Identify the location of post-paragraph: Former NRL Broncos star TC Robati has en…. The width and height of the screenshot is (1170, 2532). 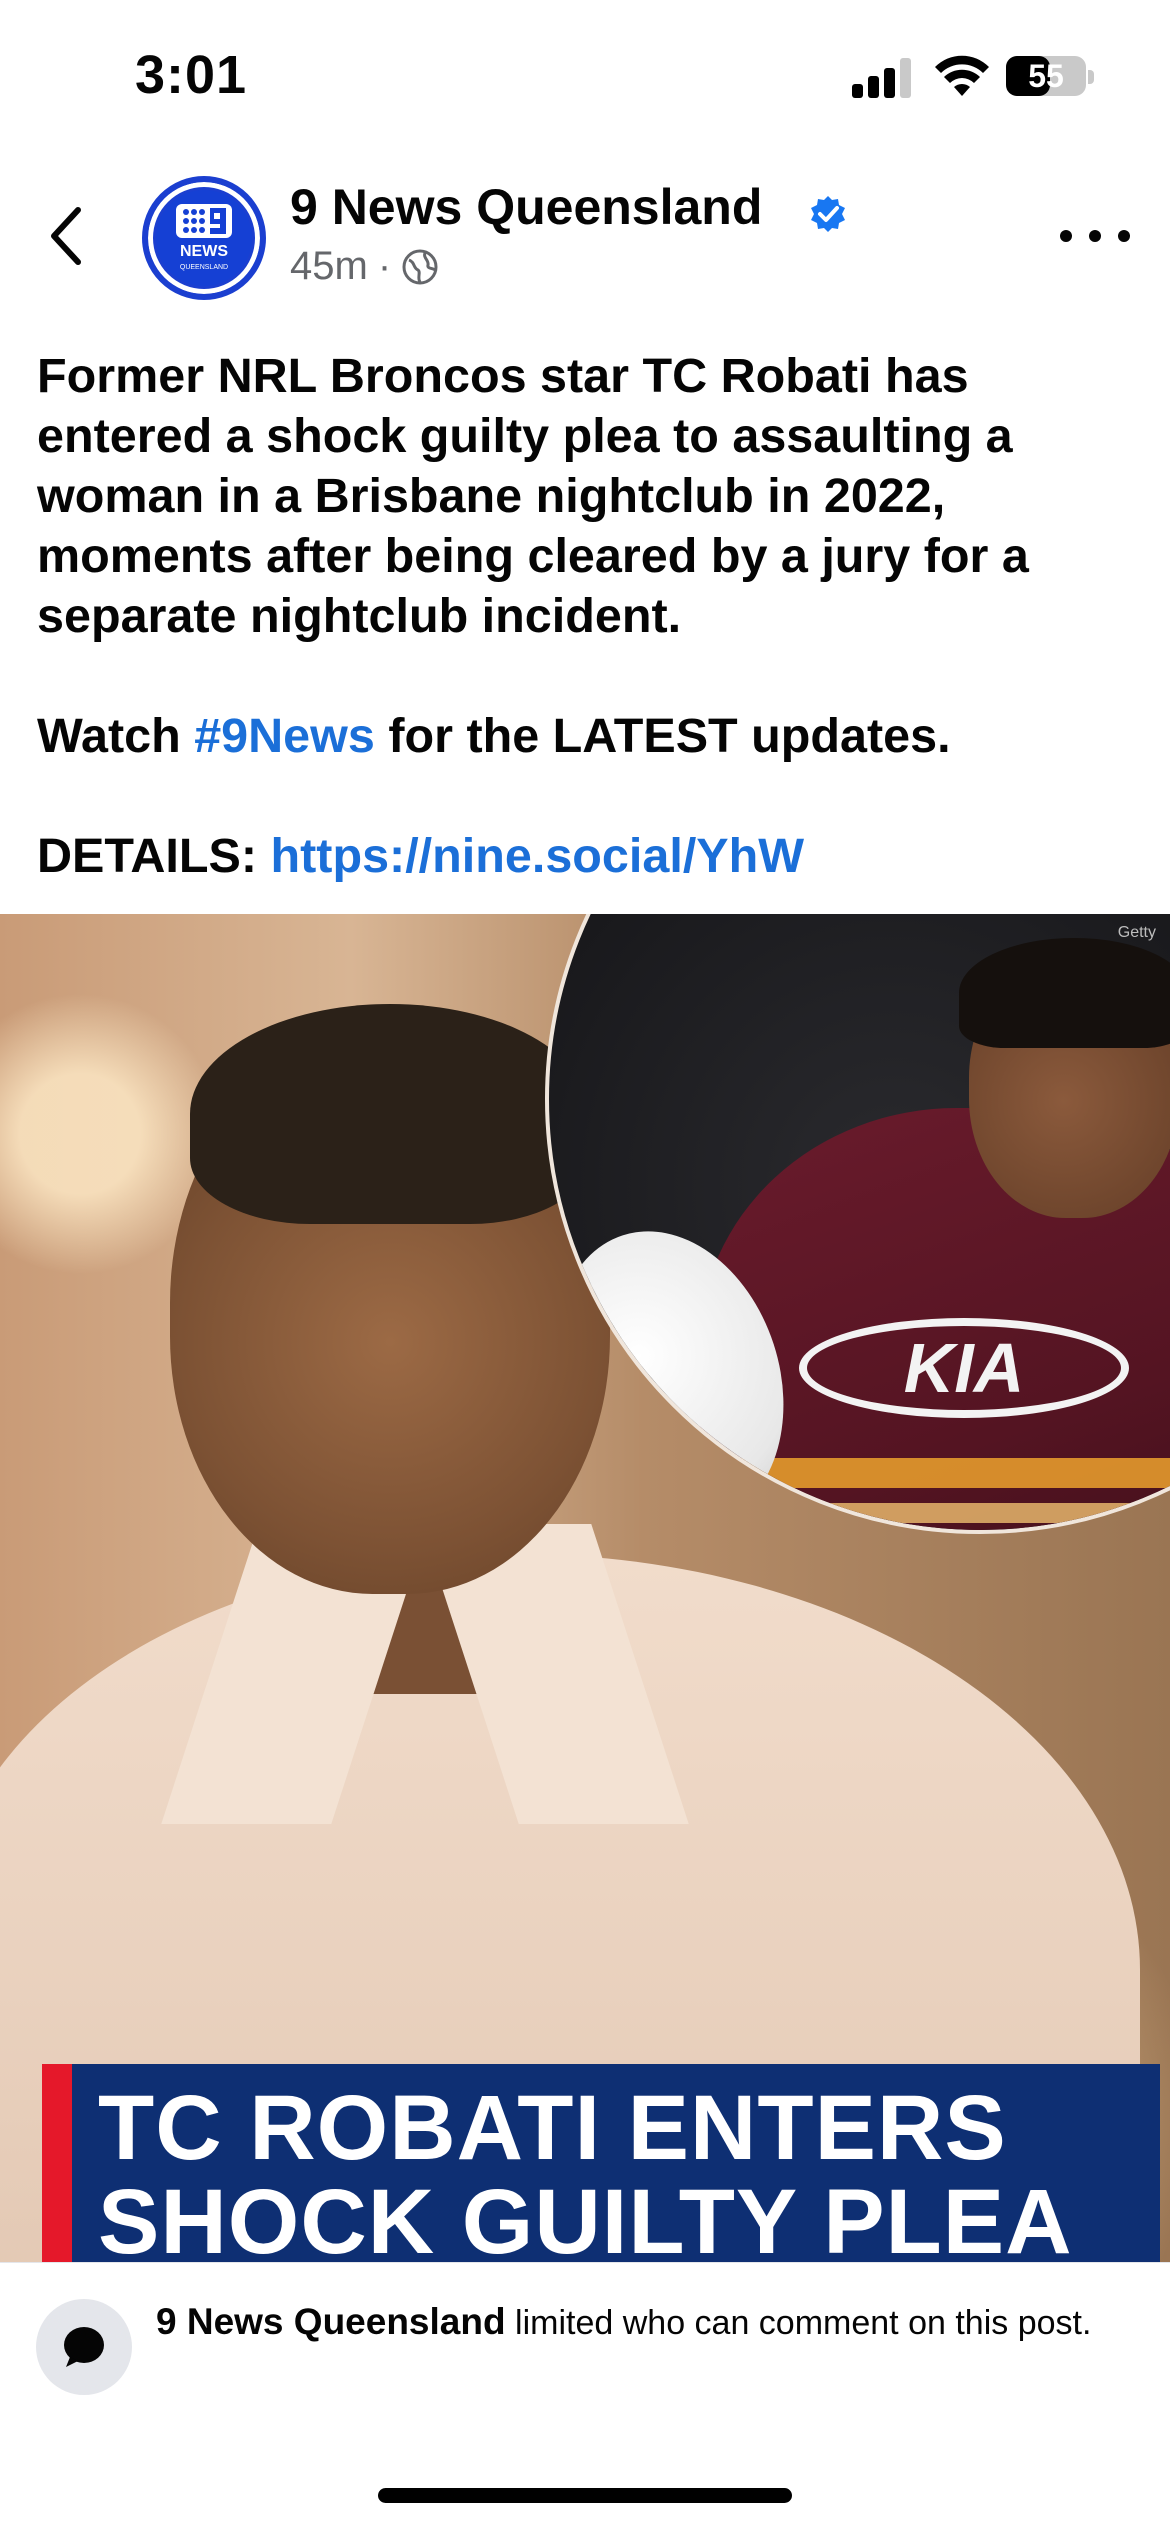
(533, 496).